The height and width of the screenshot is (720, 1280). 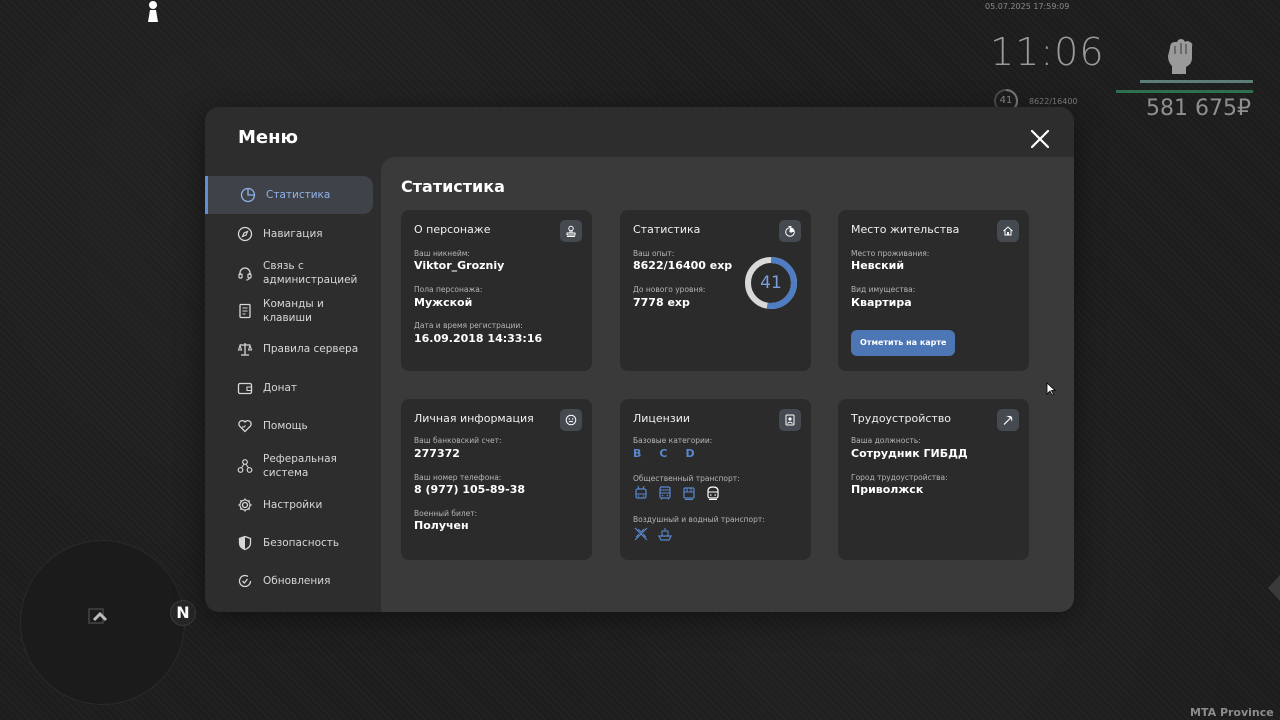 I want to click on military-label: Военный билет:, so click(x=446, y=513).